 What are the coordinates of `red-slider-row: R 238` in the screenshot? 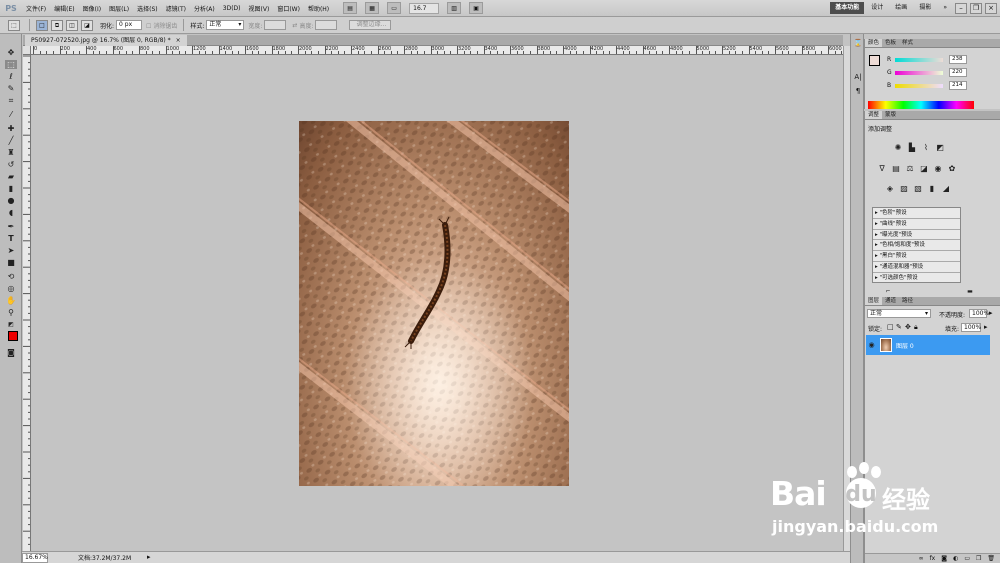 It's located at (927, 59).